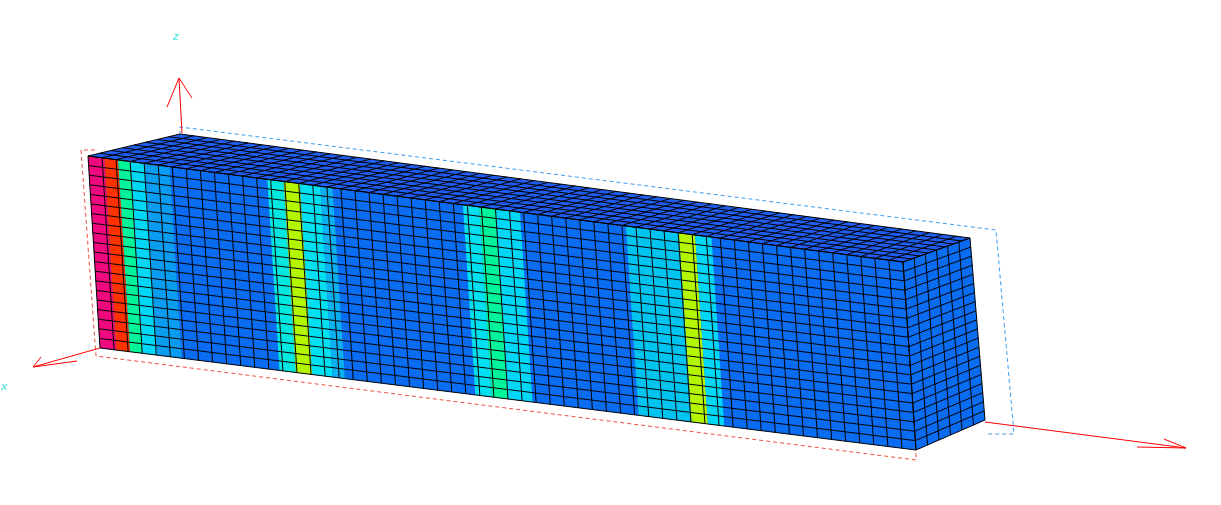  I want to click on x-axis-label: x, so click(4, 386).